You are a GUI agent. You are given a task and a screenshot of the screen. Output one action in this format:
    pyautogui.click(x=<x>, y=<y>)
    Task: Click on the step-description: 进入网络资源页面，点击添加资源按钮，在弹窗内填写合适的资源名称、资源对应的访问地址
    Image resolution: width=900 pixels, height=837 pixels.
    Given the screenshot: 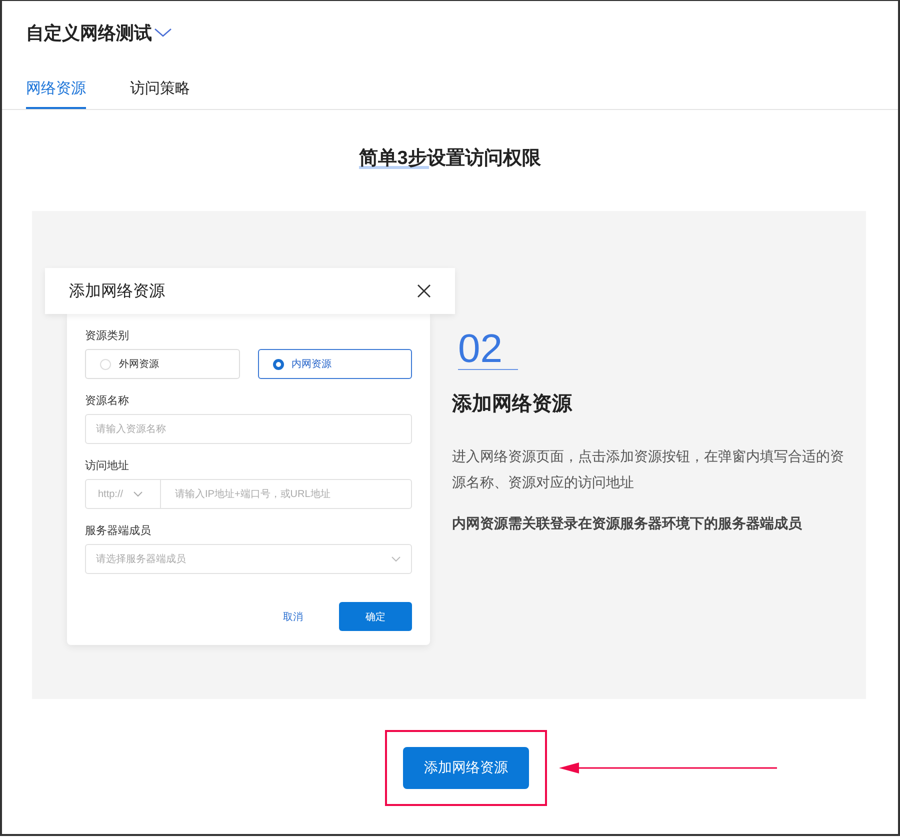 What is the action you would take?
    pyautogui.click(x=648, y=469)
    